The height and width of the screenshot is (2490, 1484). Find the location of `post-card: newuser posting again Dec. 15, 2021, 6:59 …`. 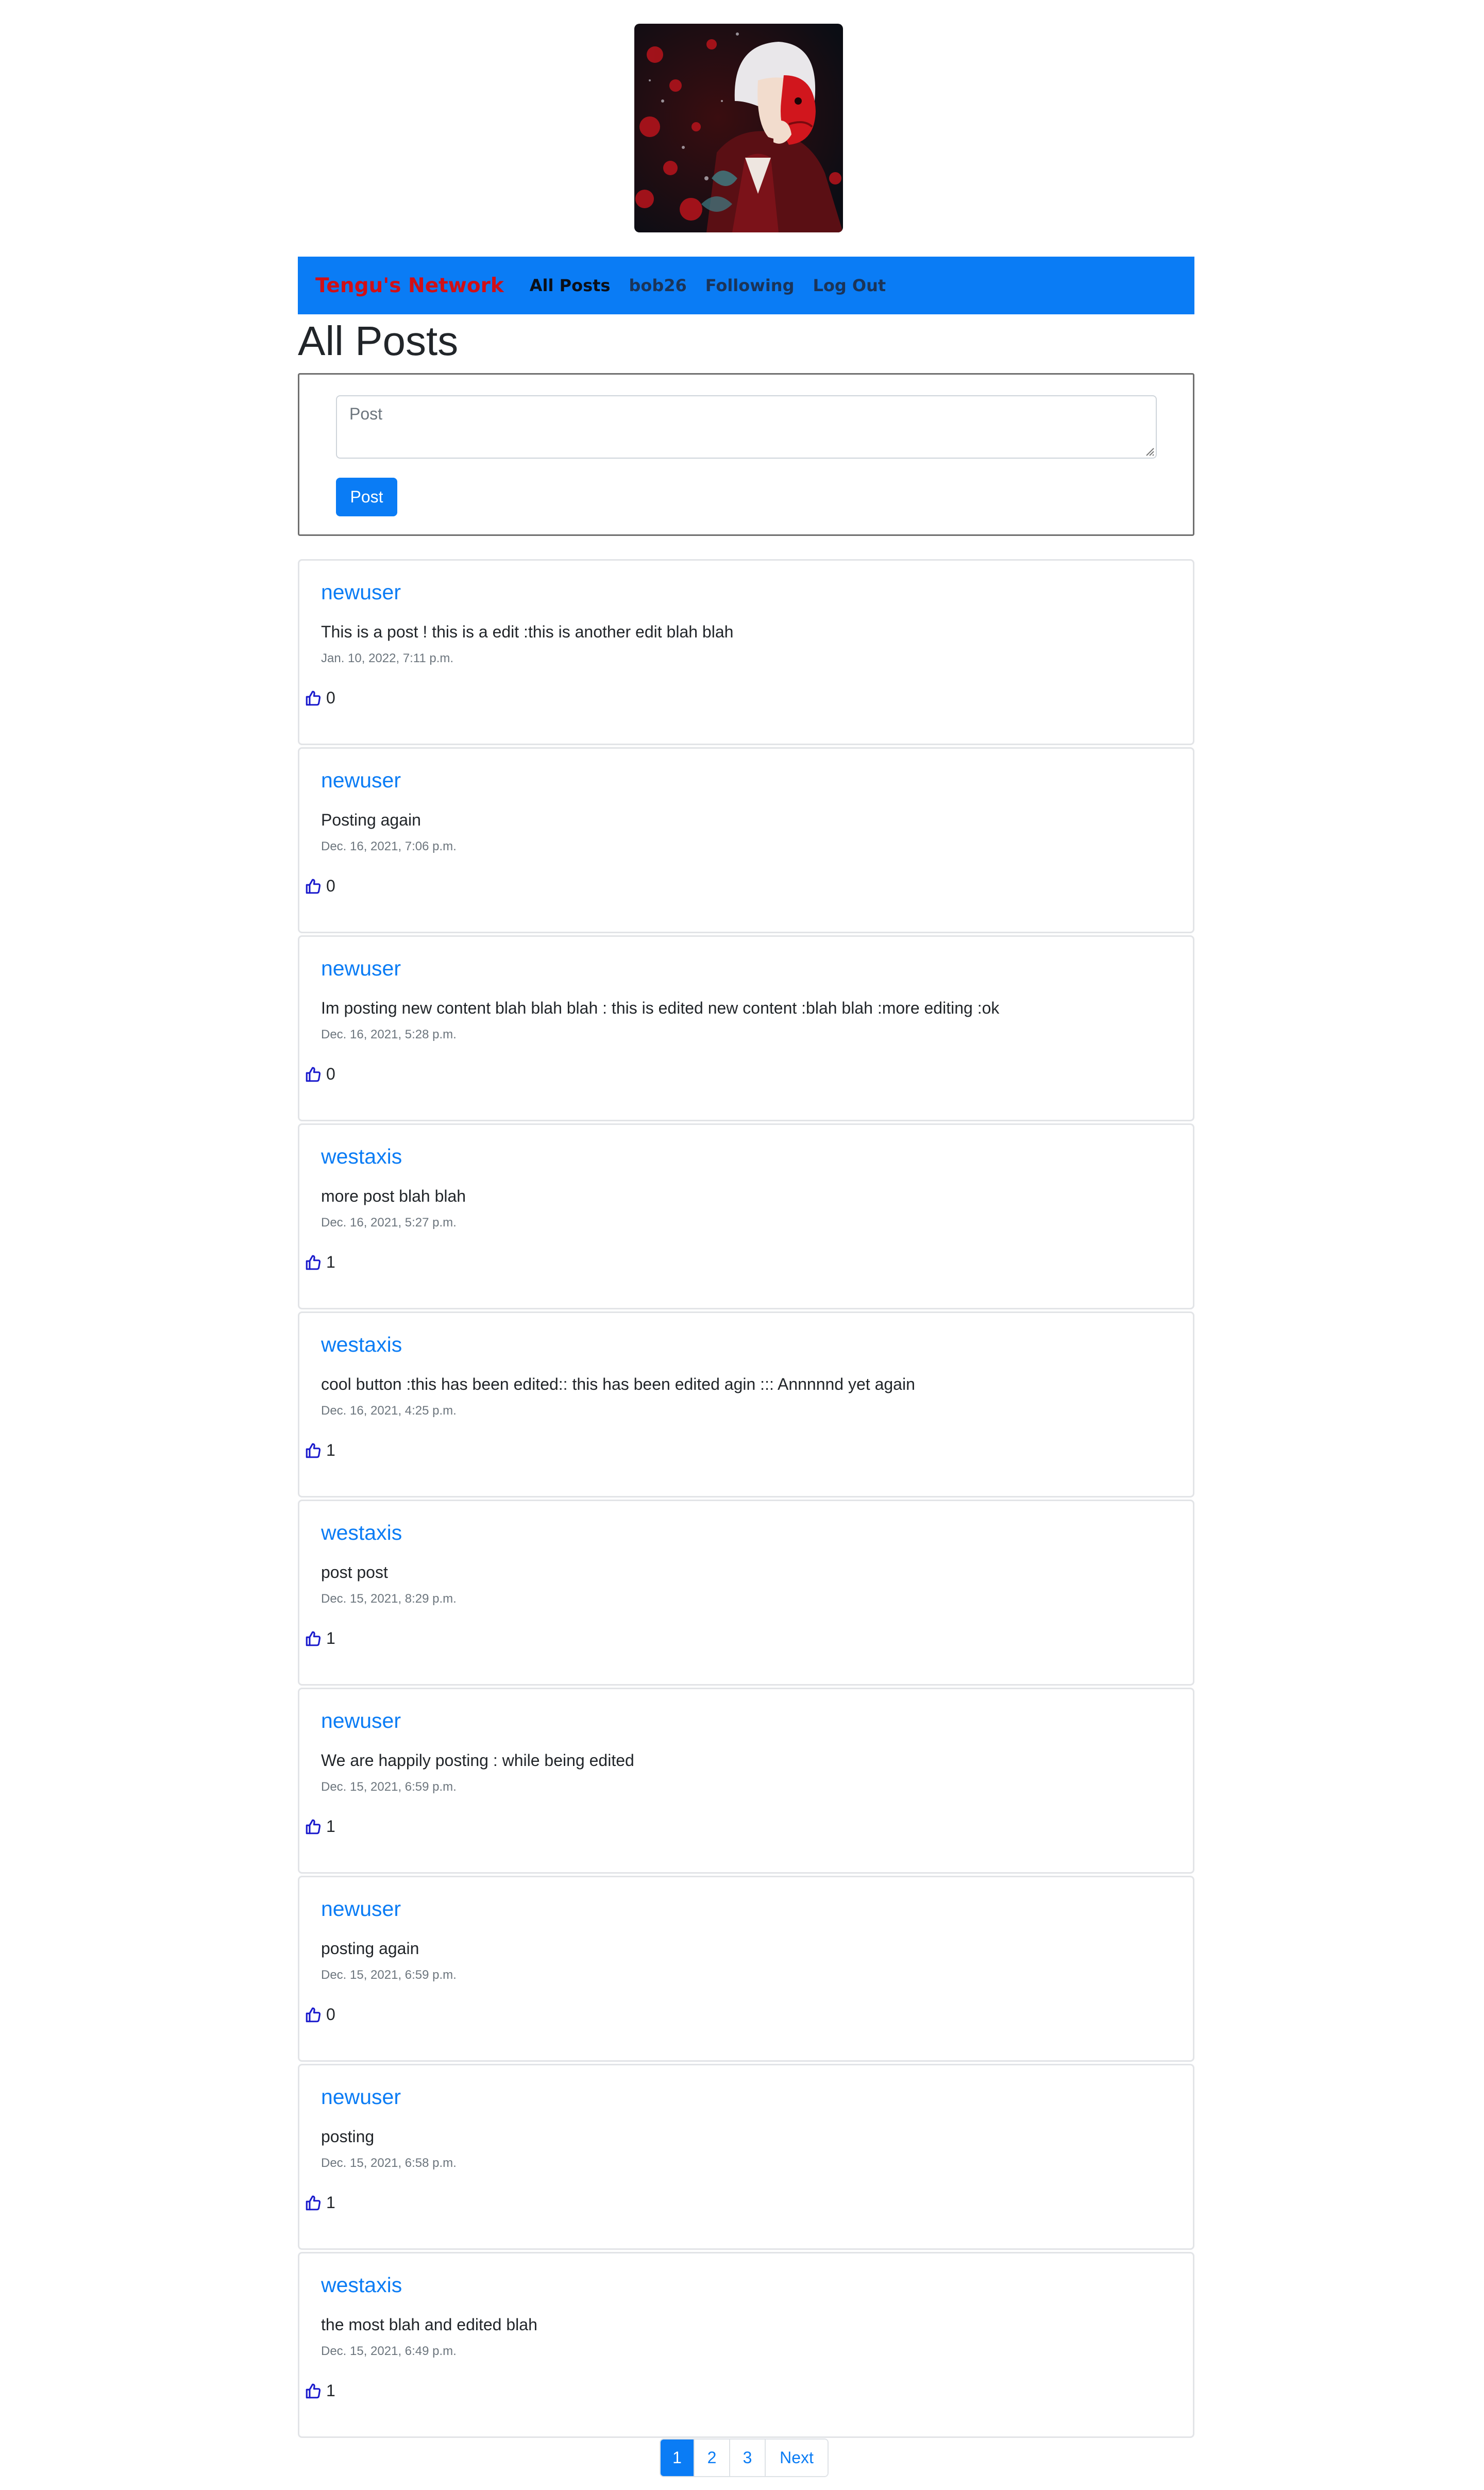

post-card: newuser posting again Dec. 15, 2021, 6:59 … is located at coordinates (746, 1969).